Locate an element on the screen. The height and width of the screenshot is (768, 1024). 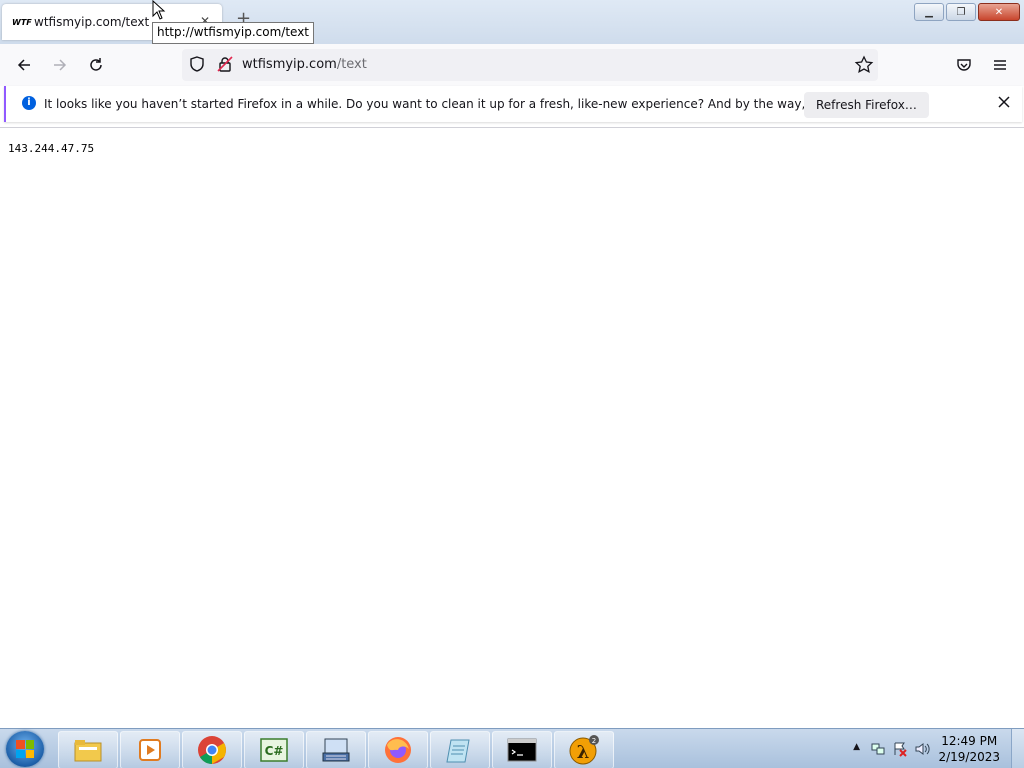
svg-text: 2 is located at coordinates (594, 741).